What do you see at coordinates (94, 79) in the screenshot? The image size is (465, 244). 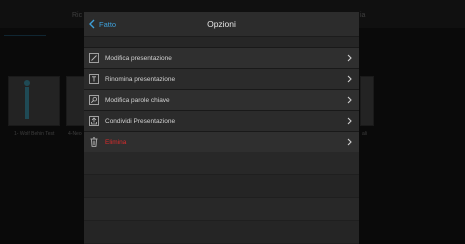 I see `rename-text-icon` at bounding box center [94, 79].